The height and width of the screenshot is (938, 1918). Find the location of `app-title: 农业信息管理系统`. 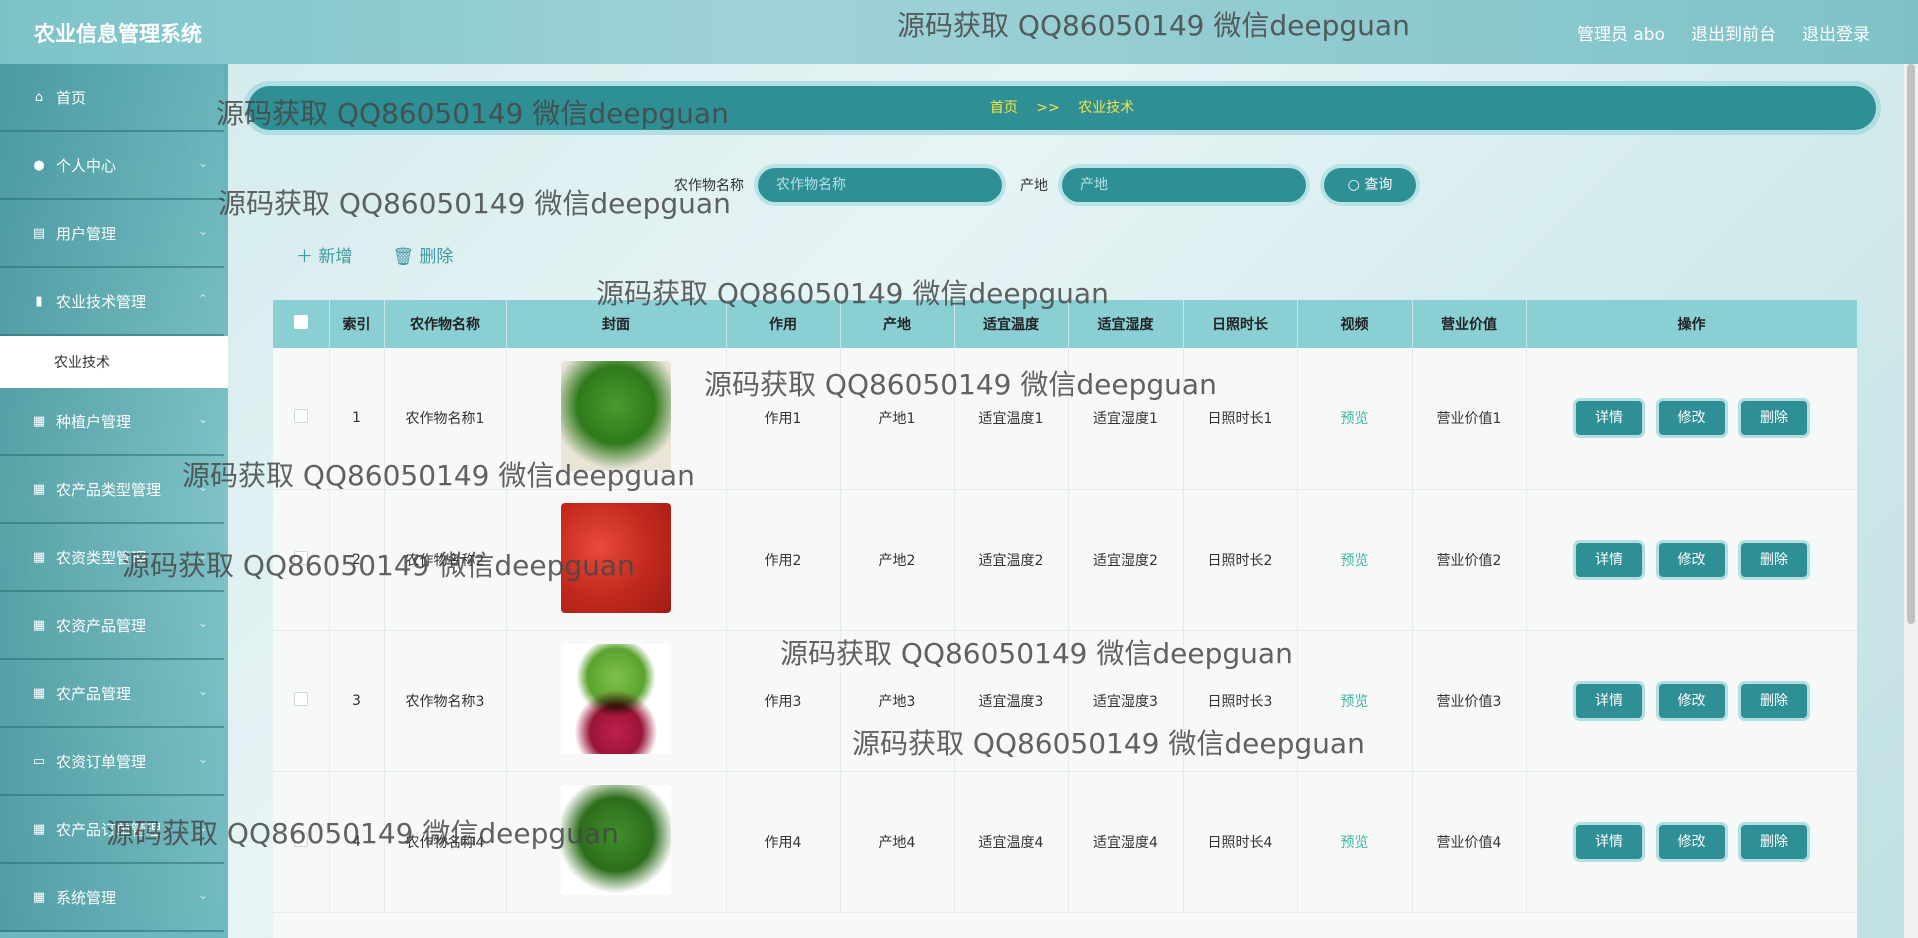

app-title: 农业信息管理系统 is located at coordinates (118, 34).